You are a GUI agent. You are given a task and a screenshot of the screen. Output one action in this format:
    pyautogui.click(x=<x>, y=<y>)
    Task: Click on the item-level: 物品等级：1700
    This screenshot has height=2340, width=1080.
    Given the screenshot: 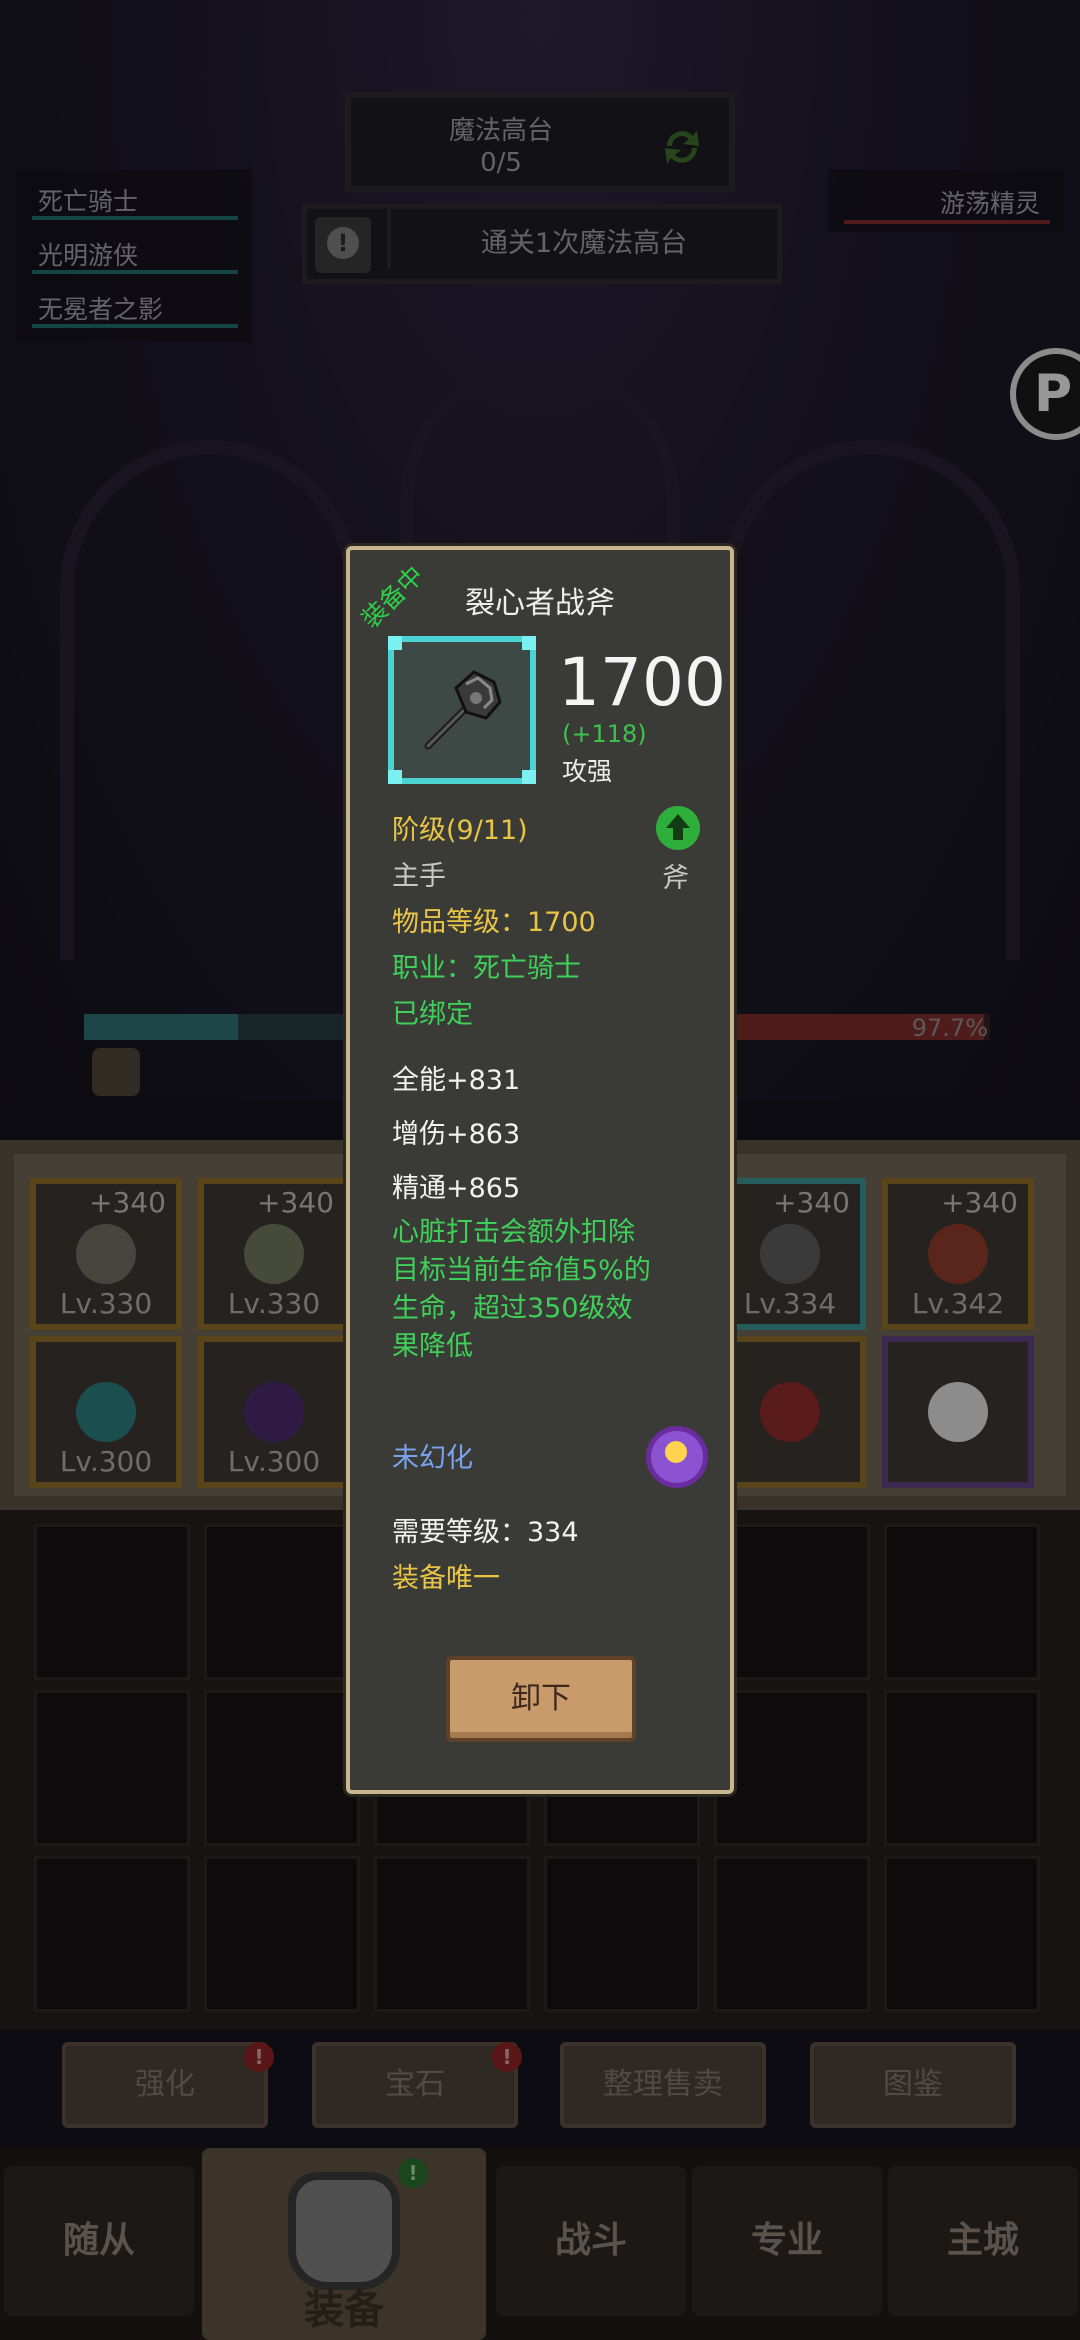 What is the action you would take?
    pyautogui.click(x=494, y=922)
    